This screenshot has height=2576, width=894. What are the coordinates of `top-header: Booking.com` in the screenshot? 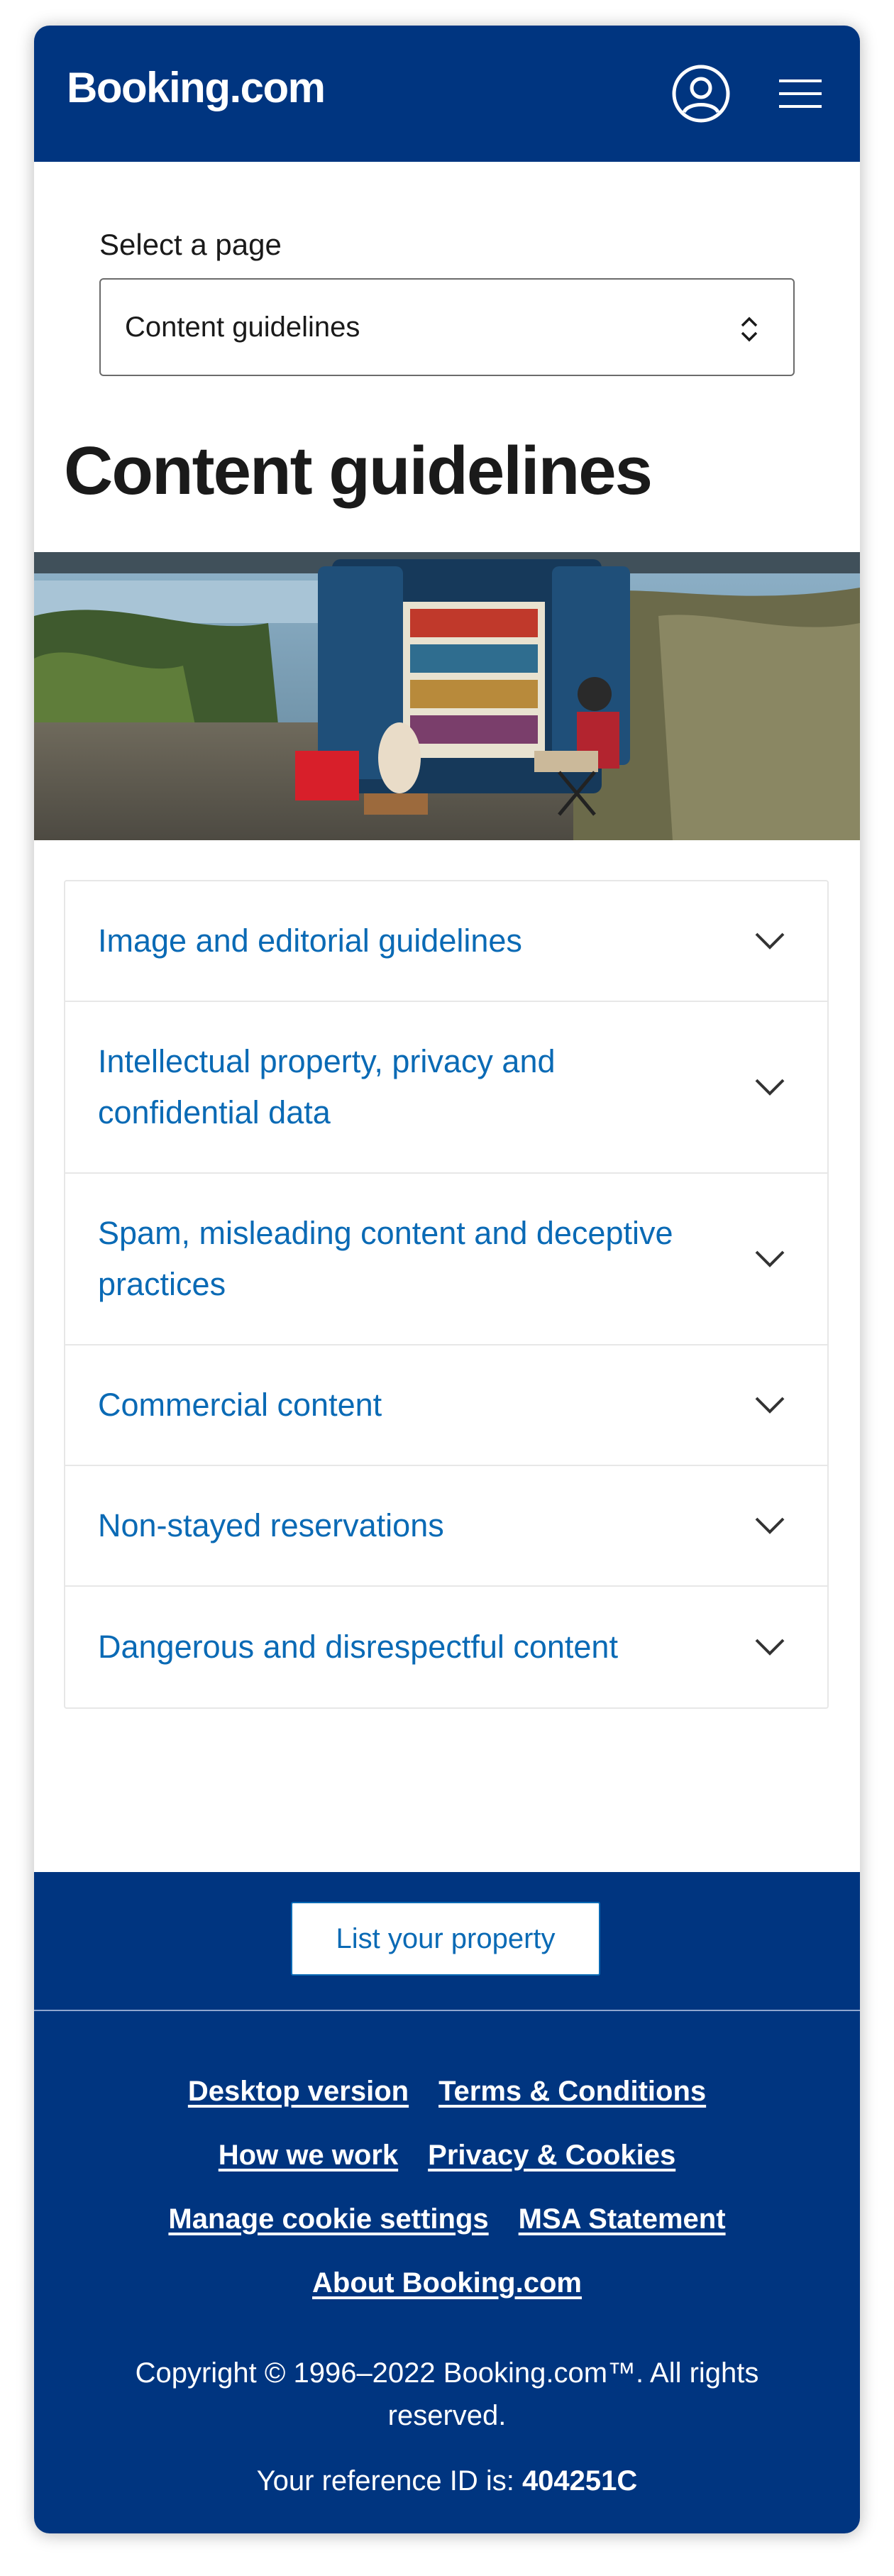 It's located at (447, 94).